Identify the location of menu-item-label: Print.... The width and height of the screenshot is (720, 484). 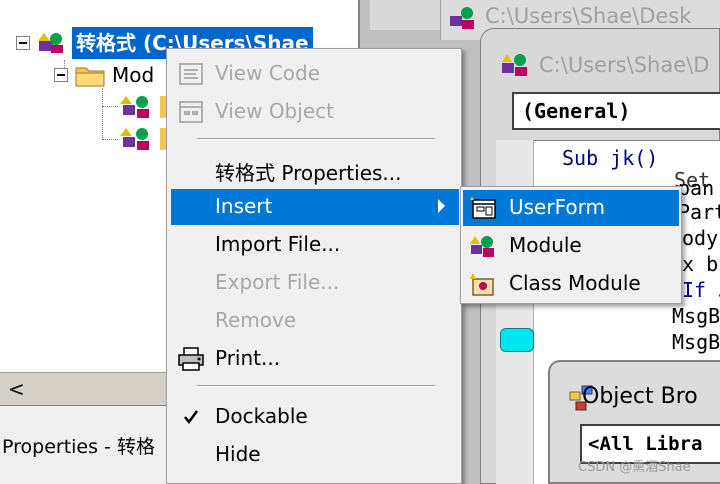
(248, 358).